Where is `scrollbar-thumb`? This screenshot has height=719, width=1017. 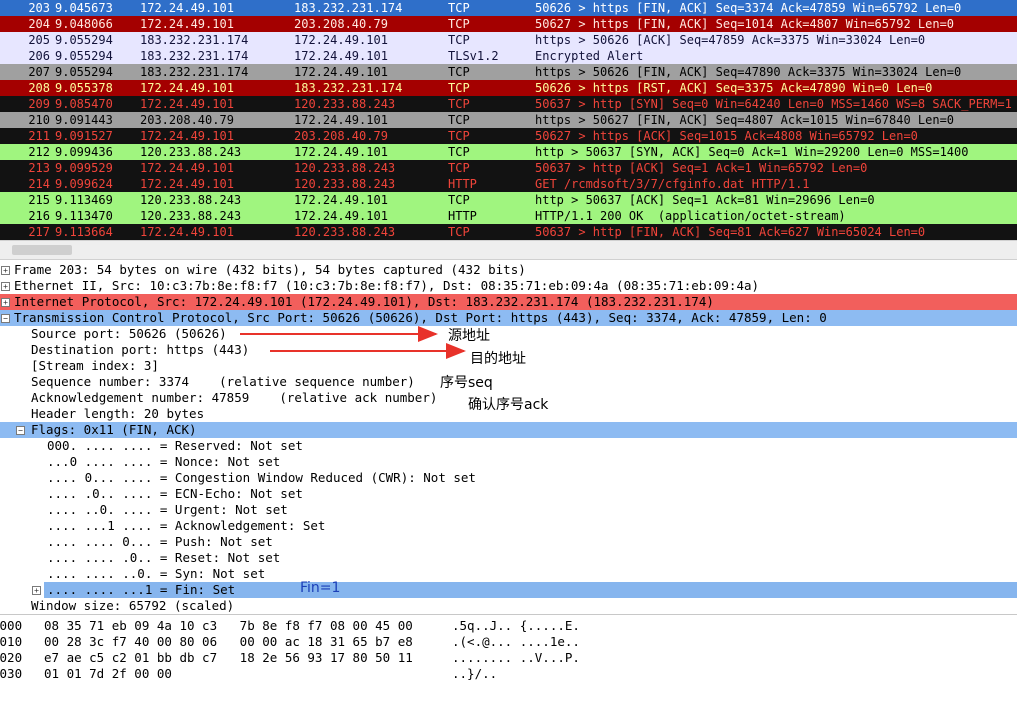
scrollbar-thumb is located at coordinates (42, 250).